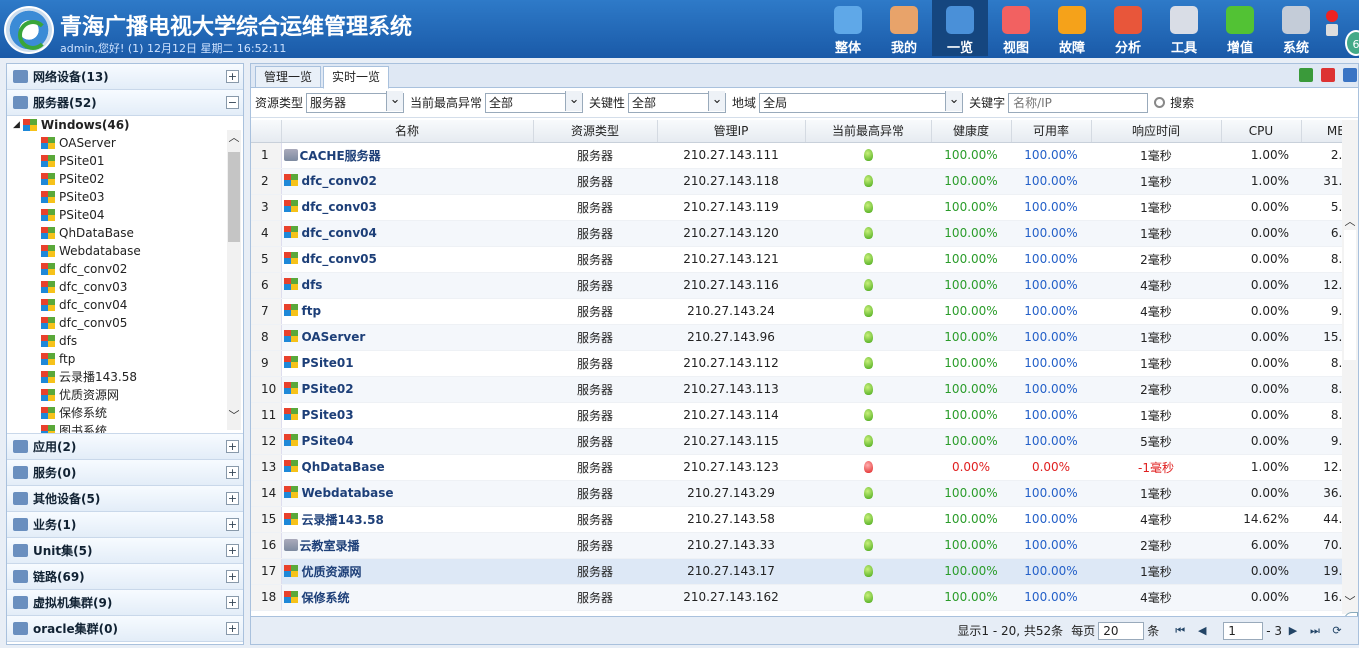 Image resolution: width=1359 pixels, height=648 pixels. I want to click on tree-item: 图书系统, so click(125, 427).